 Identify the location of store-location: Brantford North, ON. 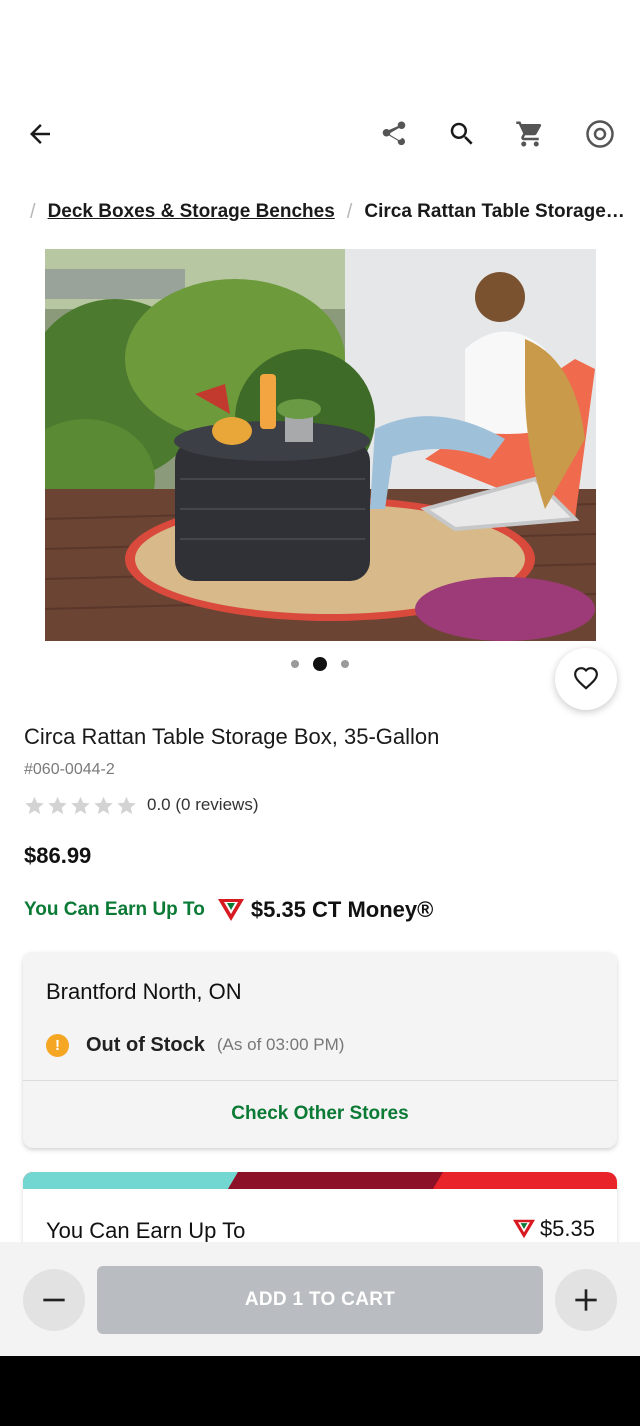
(144, 992).